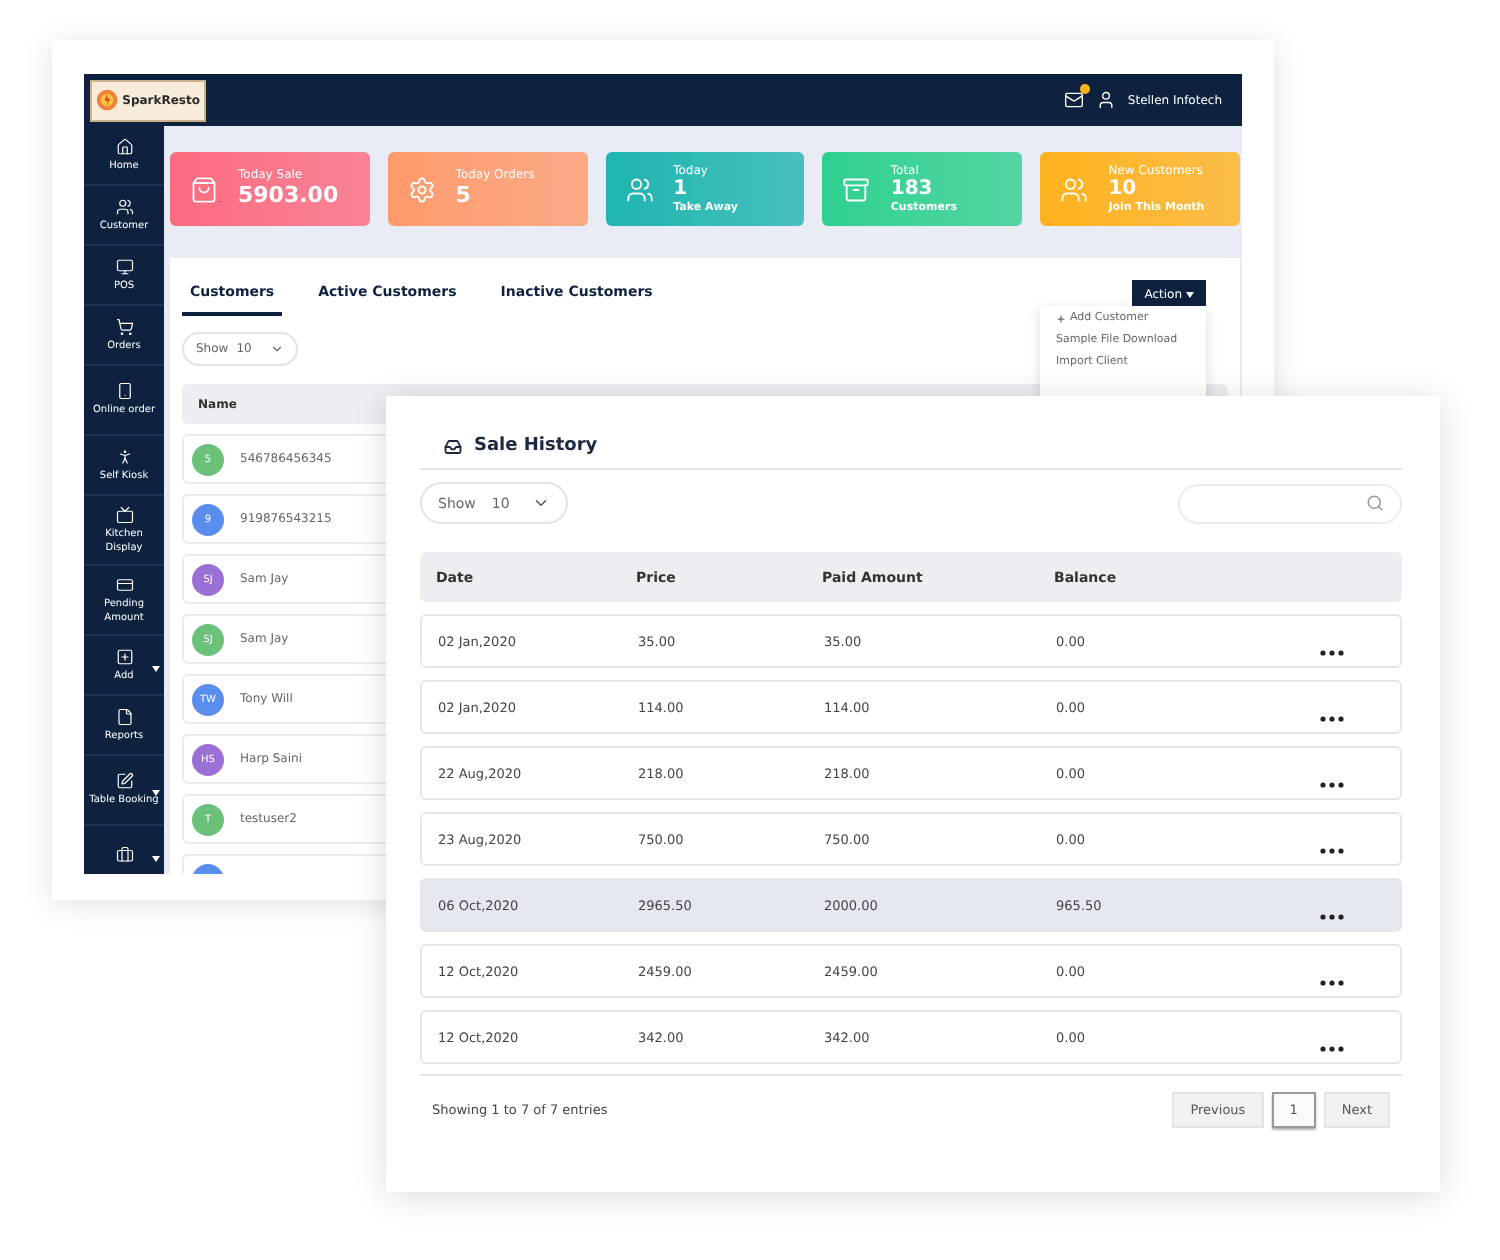 This screenshot has width=1500, height=1260. Describe the element at coordinates (1190, 294) in the screenshot. I see `caret-icon` at that location.